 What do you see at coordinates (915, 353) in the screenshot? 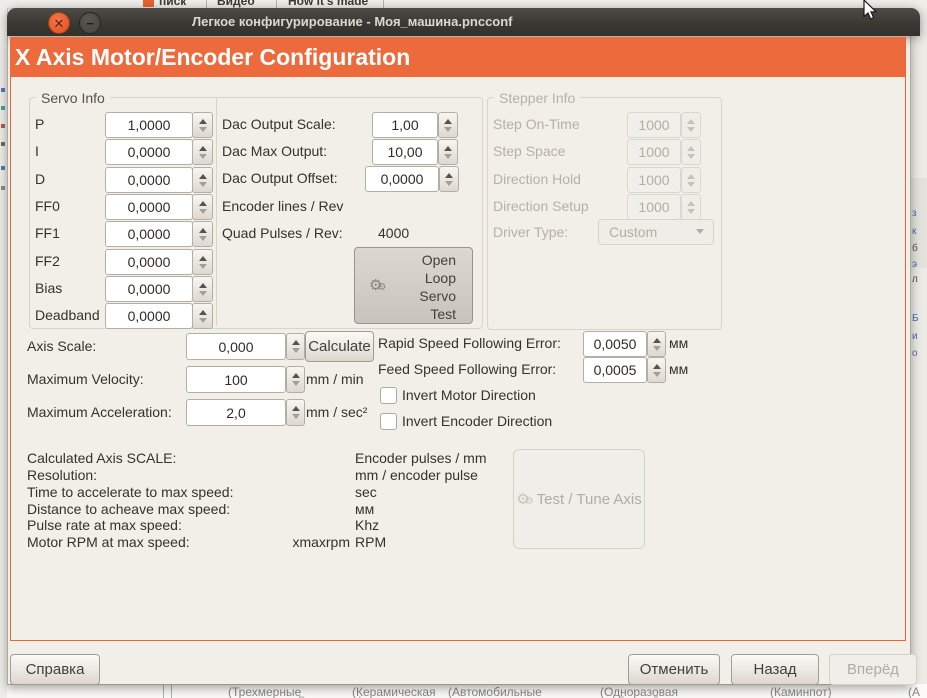
I see `background-text-fragment: о` at bounding box center [915, 353].